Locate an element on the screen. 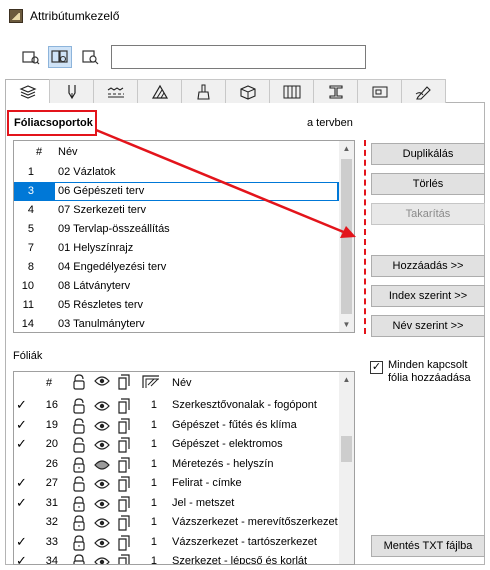 The height and width of the screenshot is (570, 490). check-icon: ✓ is located at coordinates (376, 367).